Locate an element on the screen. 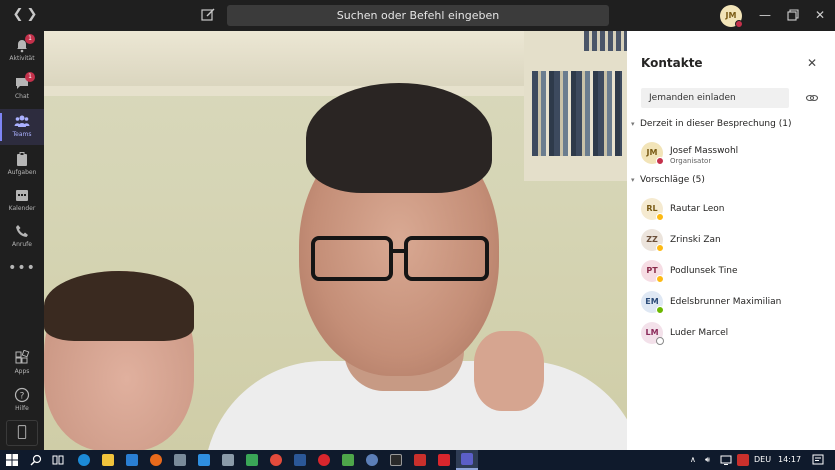 The image size is (835, 470). word-icon is located at coordinates (300, 460).